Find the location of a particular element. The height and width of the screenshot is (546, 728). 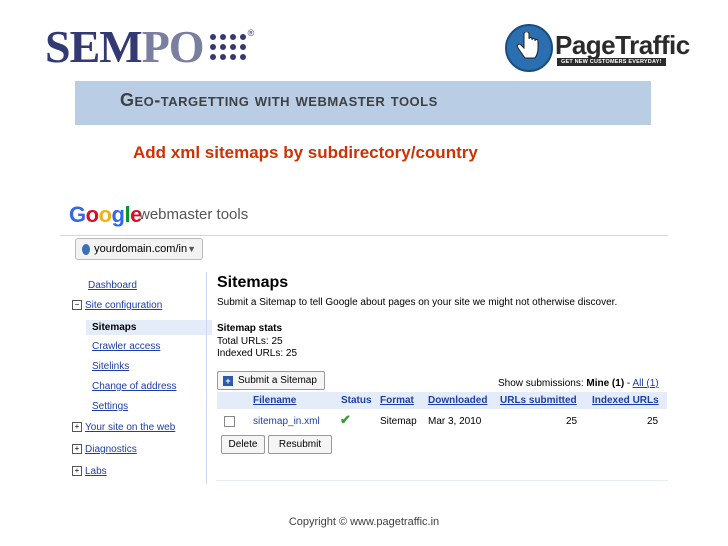

add-icon: + is located at coordinates (228, 380).